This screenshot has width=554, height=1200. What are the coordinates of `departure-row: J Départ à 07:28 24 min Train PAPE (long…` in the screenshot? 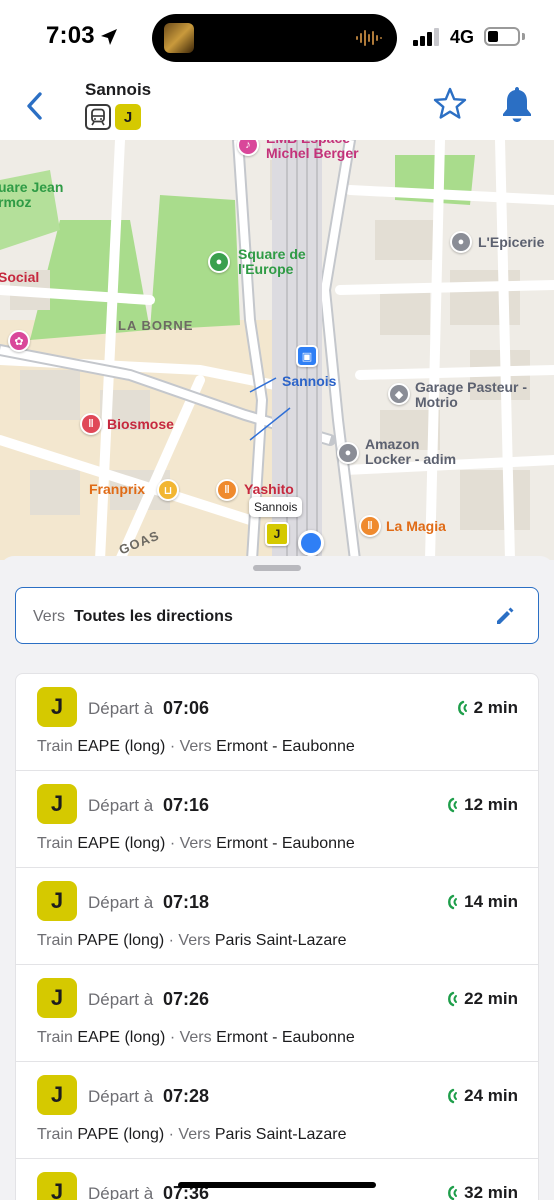 It's located at (277, 1110).